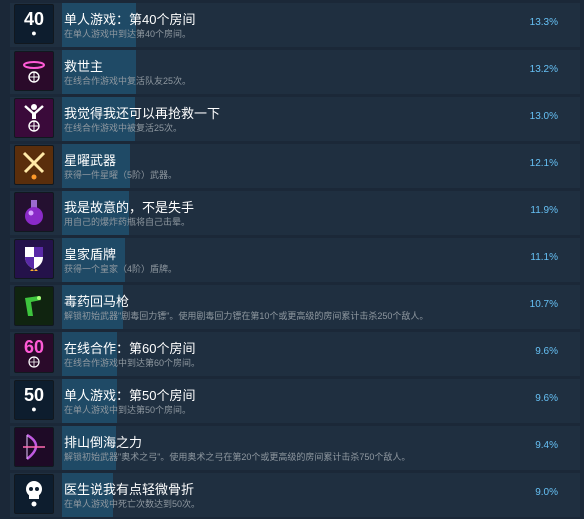  What do you see at coordinates (121, 269) in the screenshot?
I see `achievement-description: 获得一个皇家（4阶）盾牌。` at bounding box center [121, 269].